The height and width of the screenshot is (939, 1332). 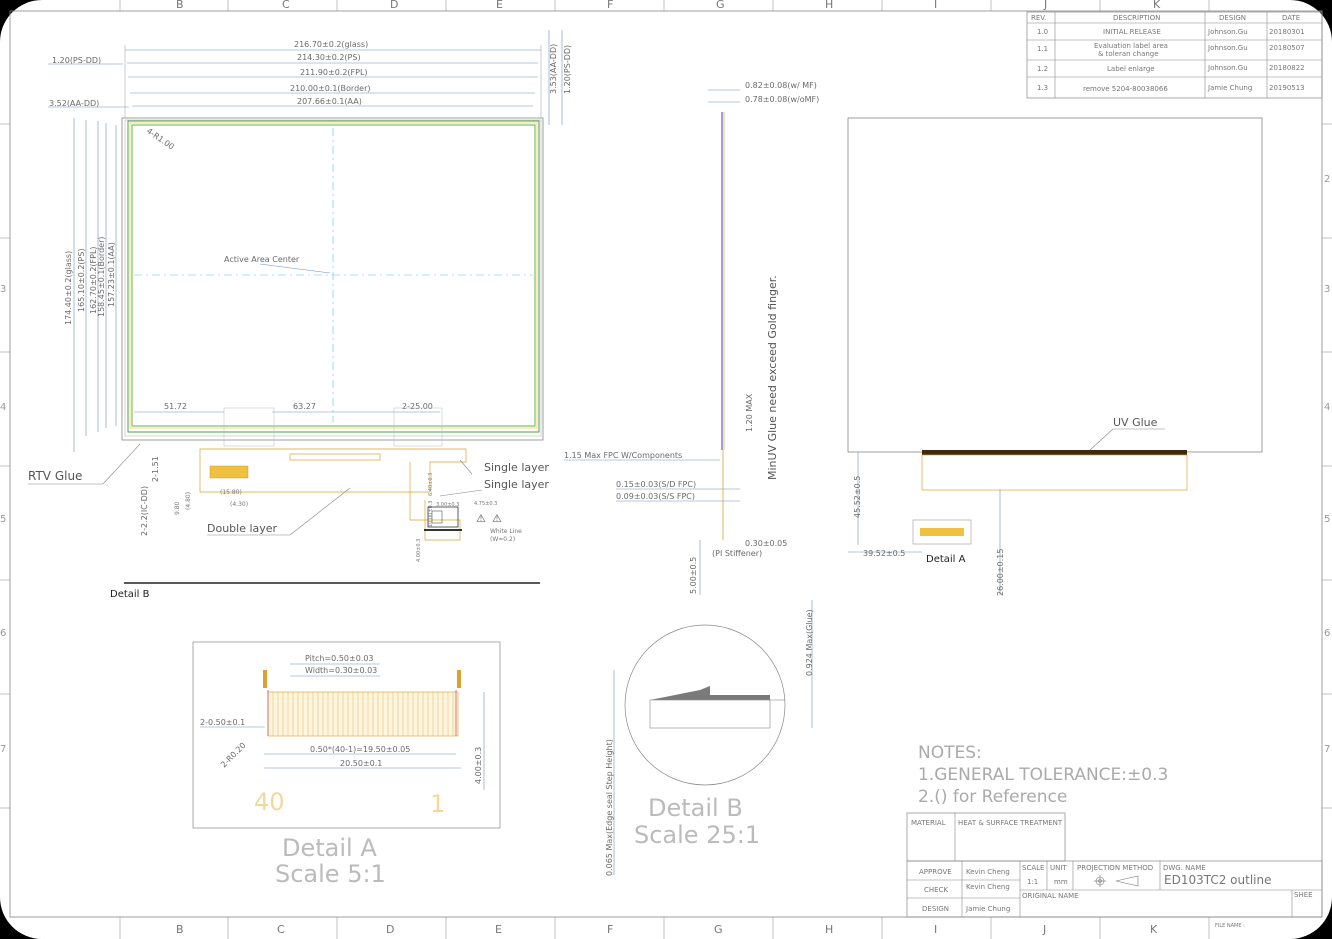 I want to click on zone-J-top: J, so click(x=1045, y=5).